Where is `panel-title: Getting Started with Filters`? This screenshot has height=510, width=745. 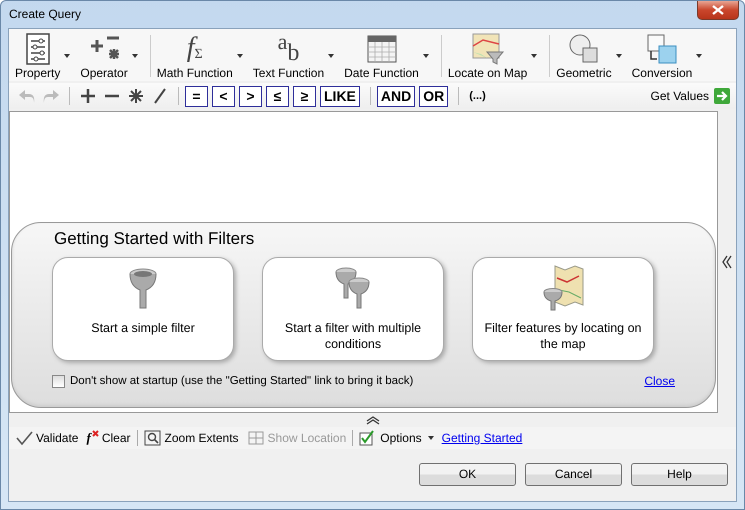
panel-title: Getting Started with Filters is located at coordinates (154, 239).